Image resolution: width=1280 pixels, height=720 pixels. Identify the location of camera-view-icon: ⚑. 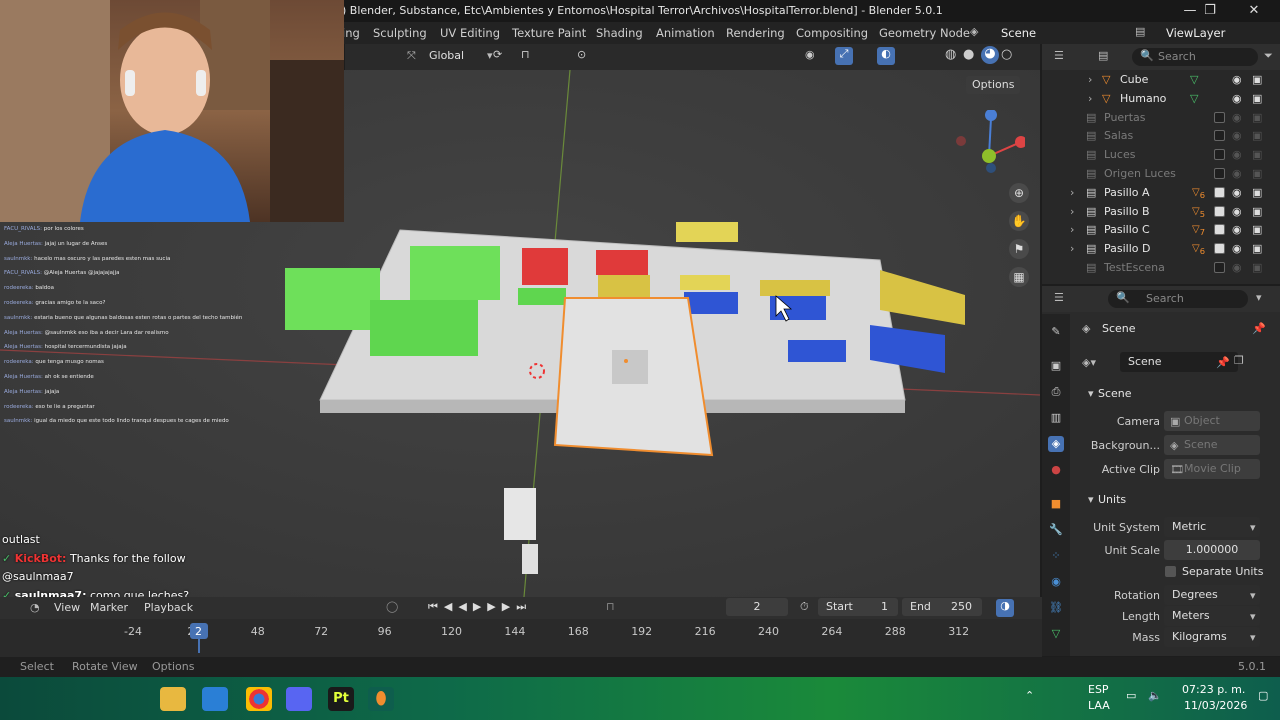
(1019, 249).